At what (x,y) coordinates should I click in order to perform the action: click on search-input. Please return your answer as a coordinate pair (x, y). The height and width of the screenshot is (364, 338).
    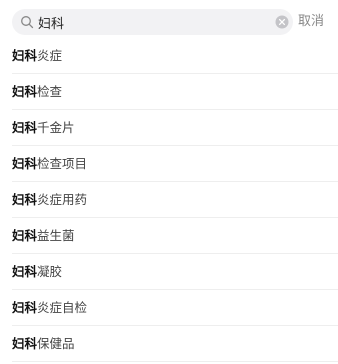
    Looking at the image, I should click on (153, 22).